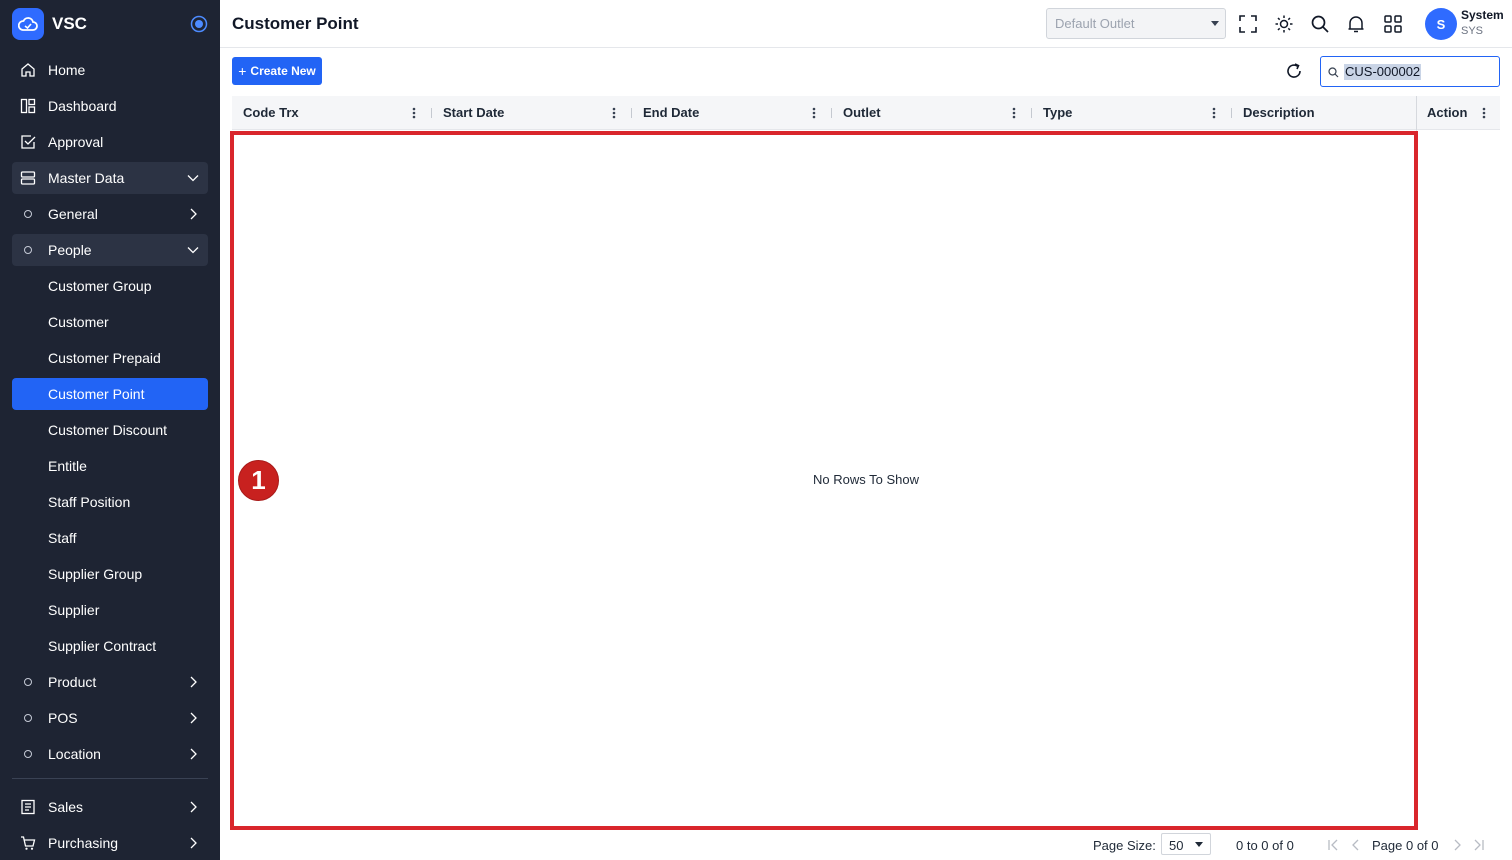  What do you see at coordinates (110, 610) in the screenshot?
I see `sidebar-item-supplier: Supplier` at bounding box center [110, 610].